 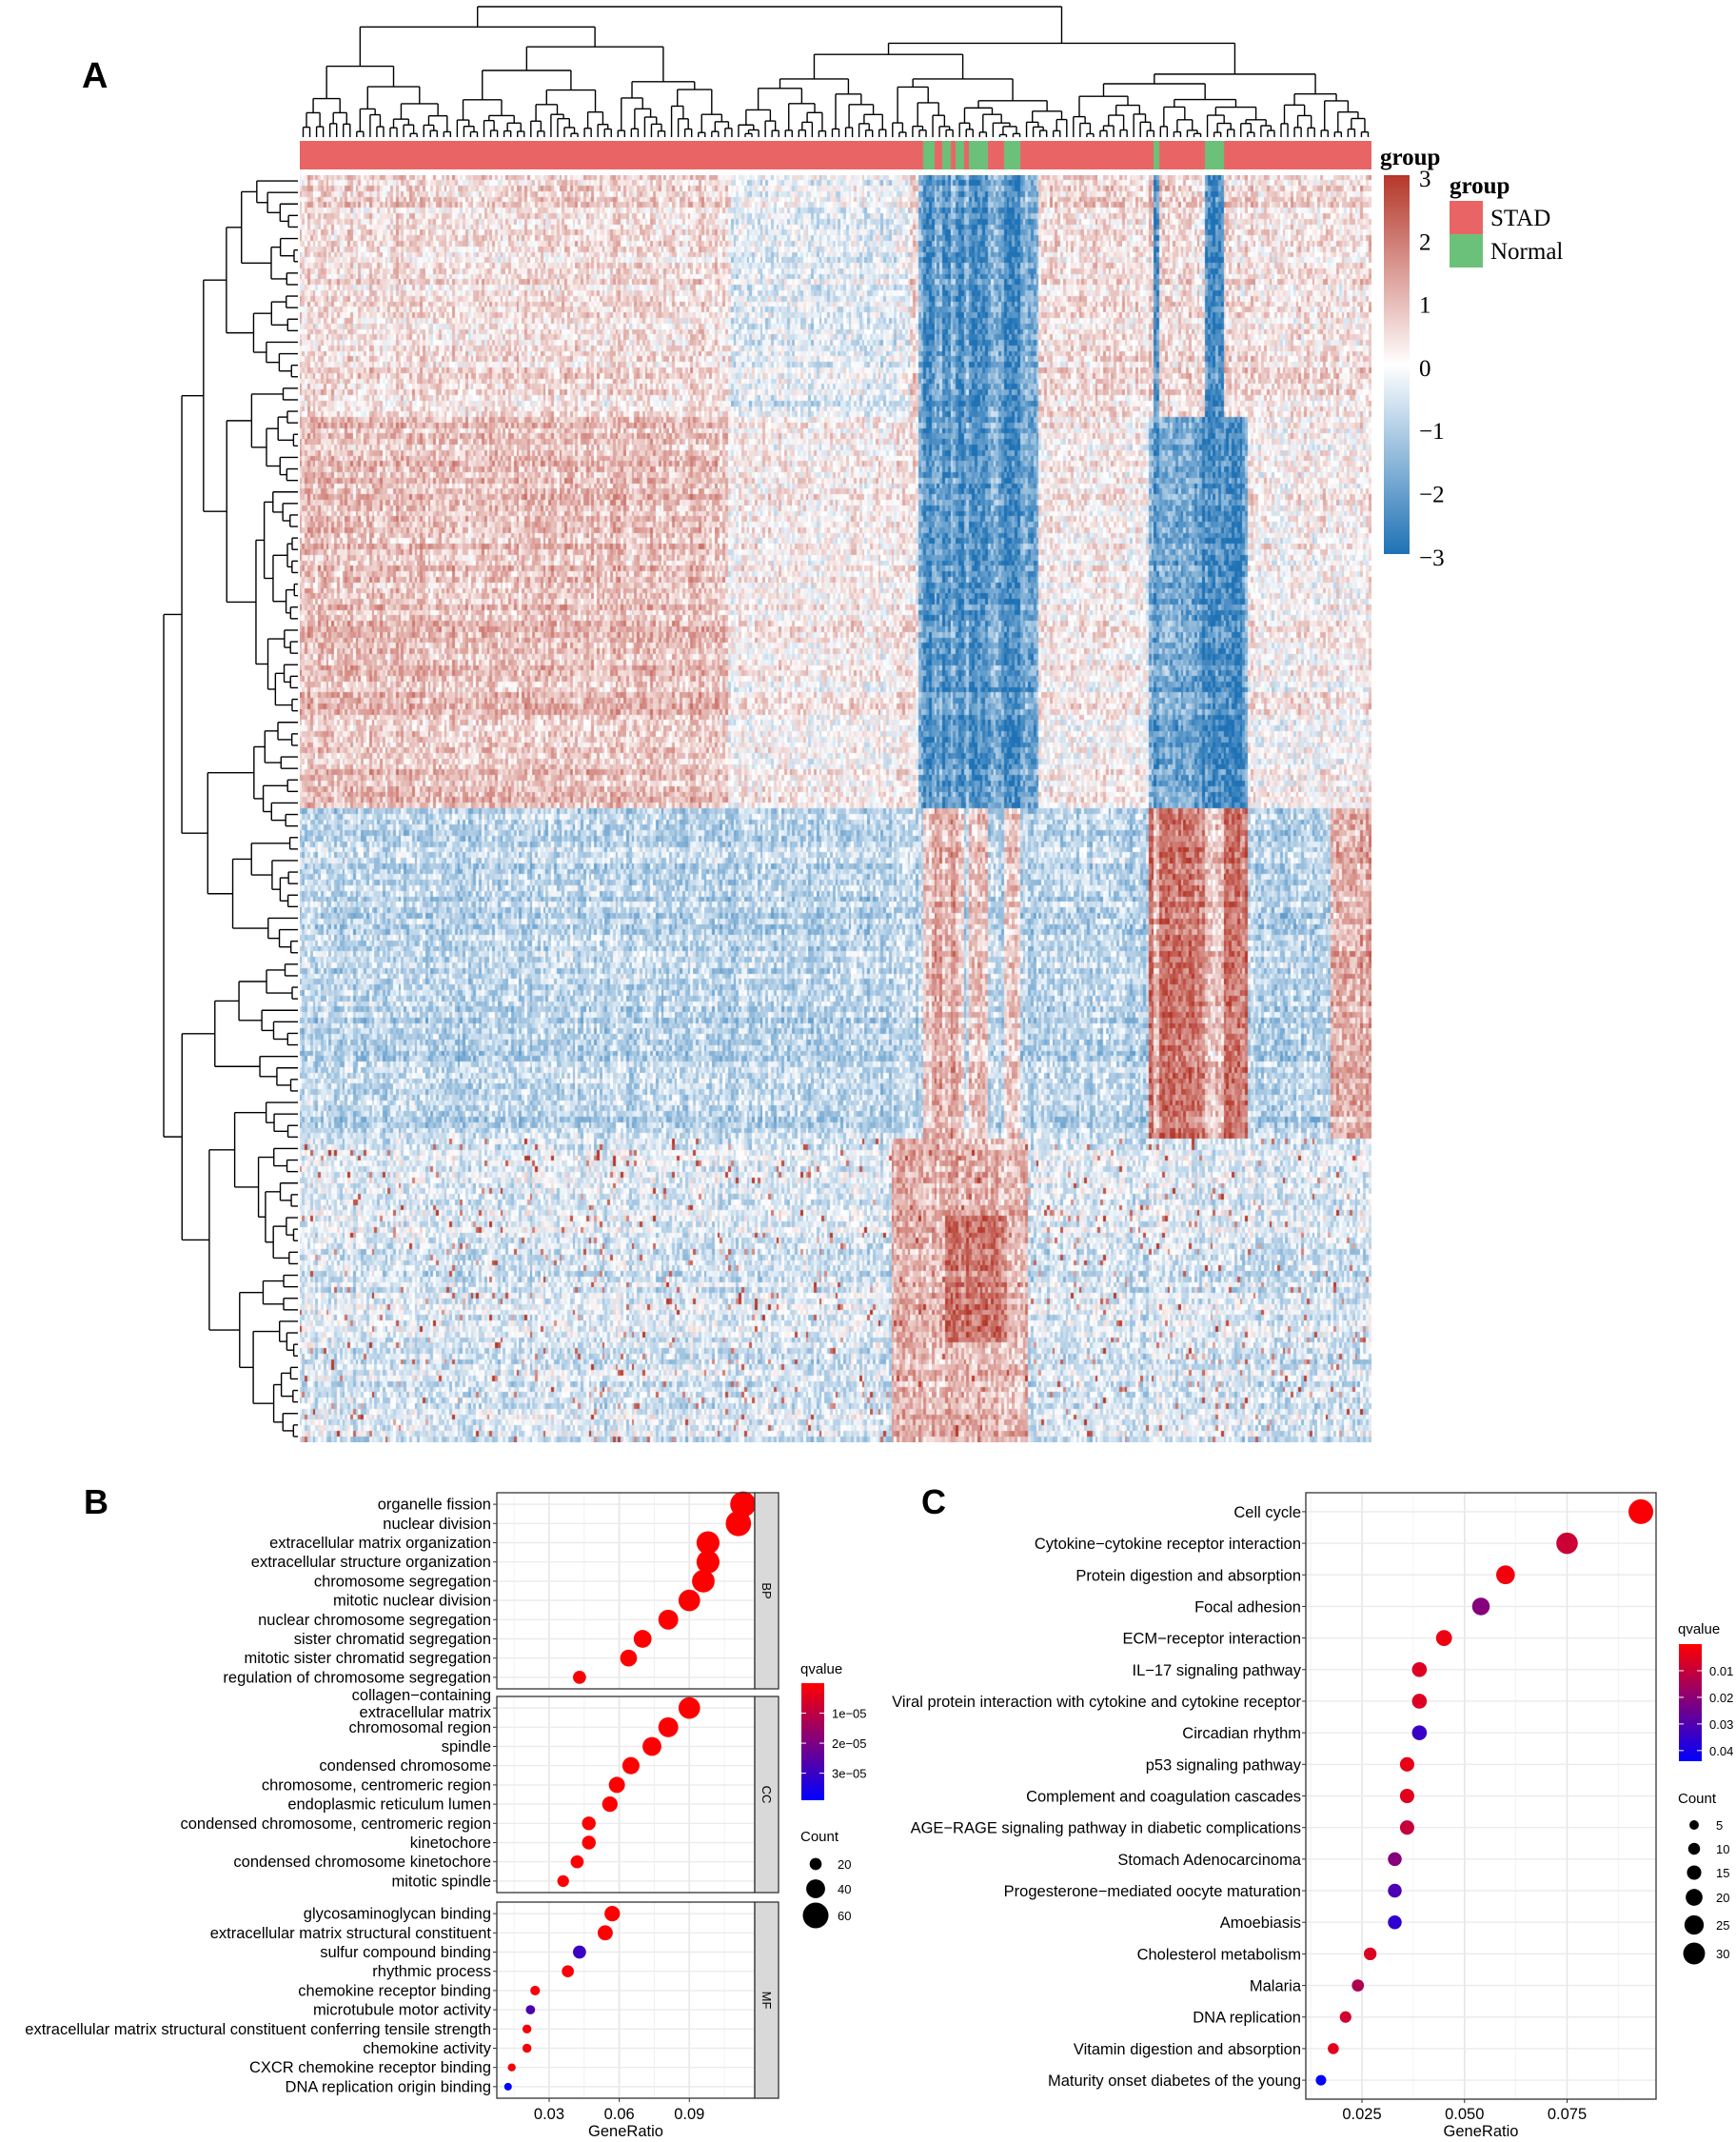 I want to click on x-tick-label: 0.075, so click(x=1567, y=2114).